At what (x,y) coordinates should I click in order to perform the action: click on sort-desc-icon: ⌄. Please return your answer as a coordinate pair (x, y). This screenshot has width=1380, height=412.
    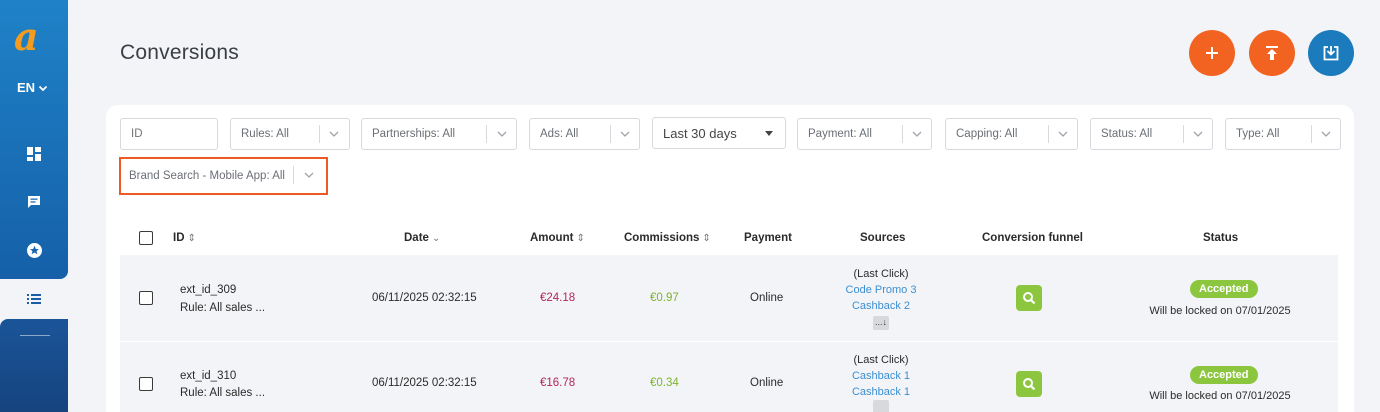
    Looking at the image, I should click on (436, 238).